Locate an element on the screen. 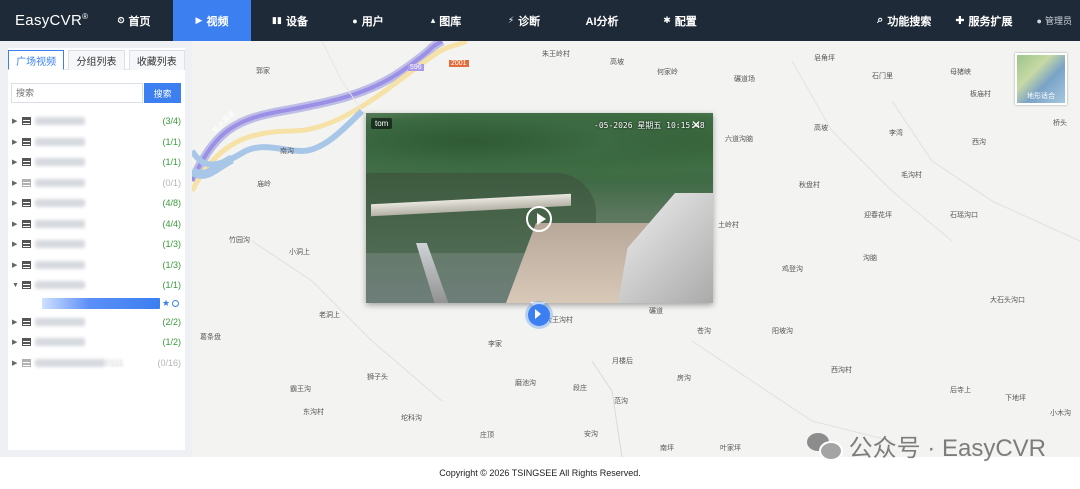 This screenshot has height=489, width=1080. star-icon: ★ is located at coordinates (166, 303).